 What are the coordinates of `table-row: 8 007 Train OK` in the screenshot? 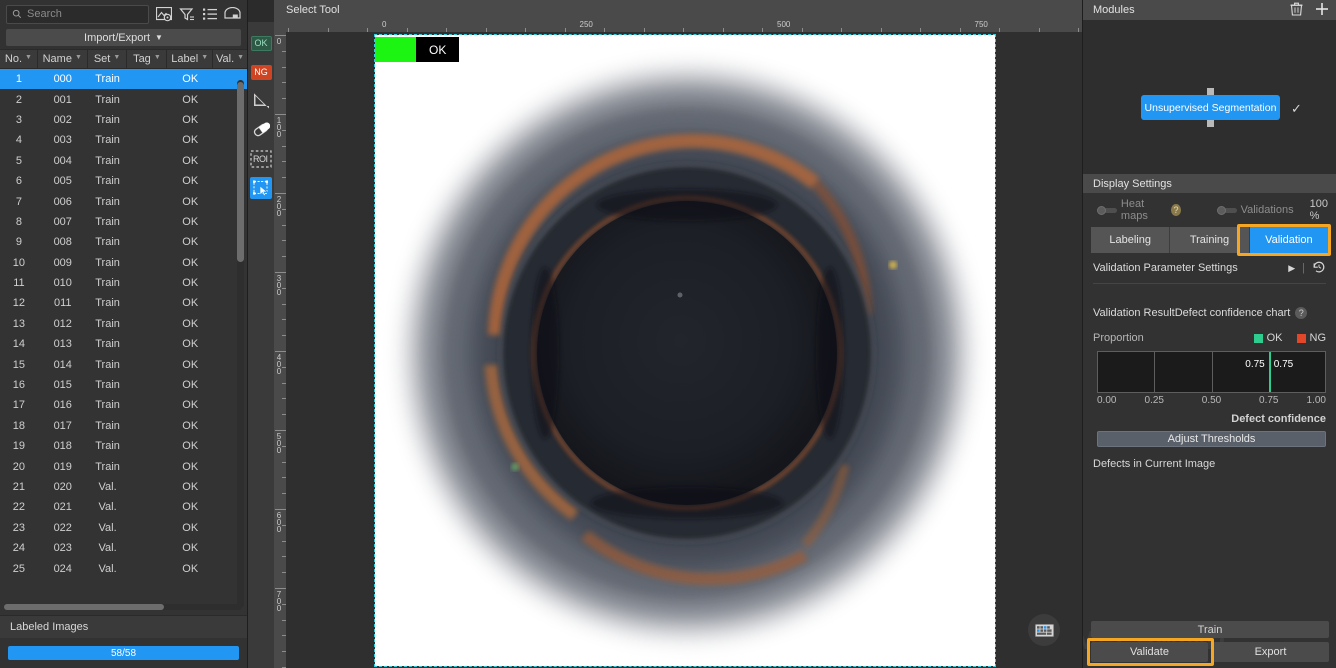 It's located at (123, 222).